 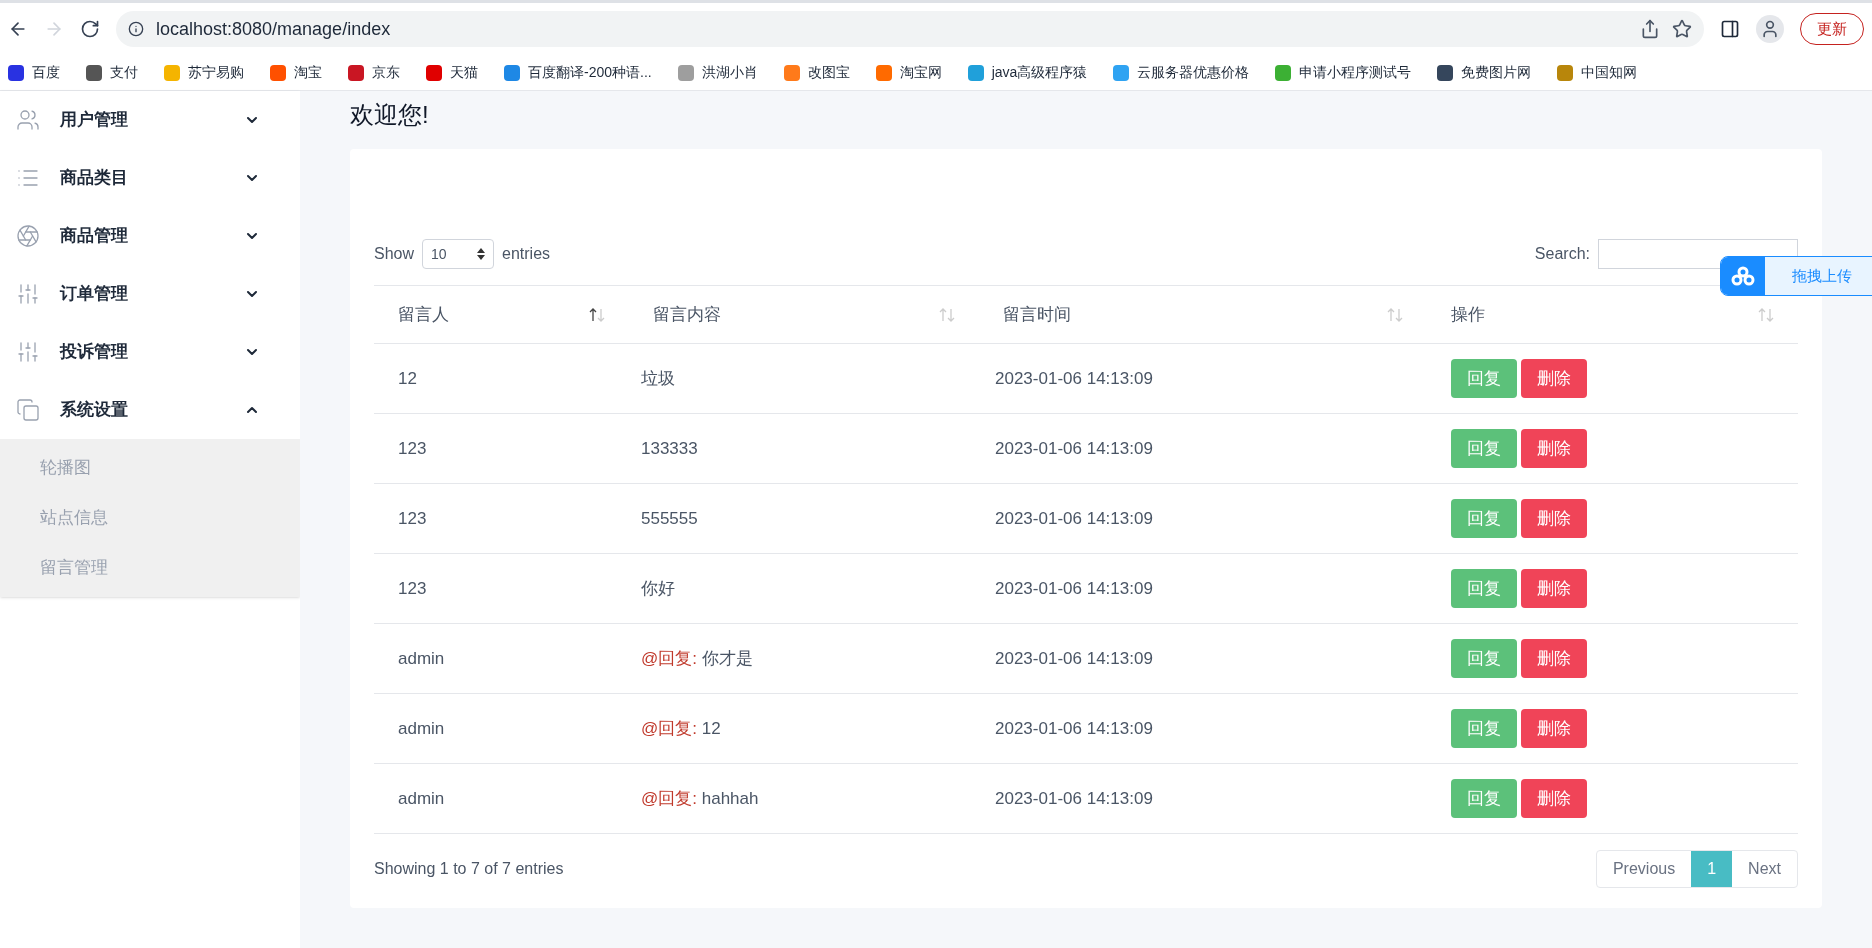 I want to click on sort-icon, so click(x=597, y=314).